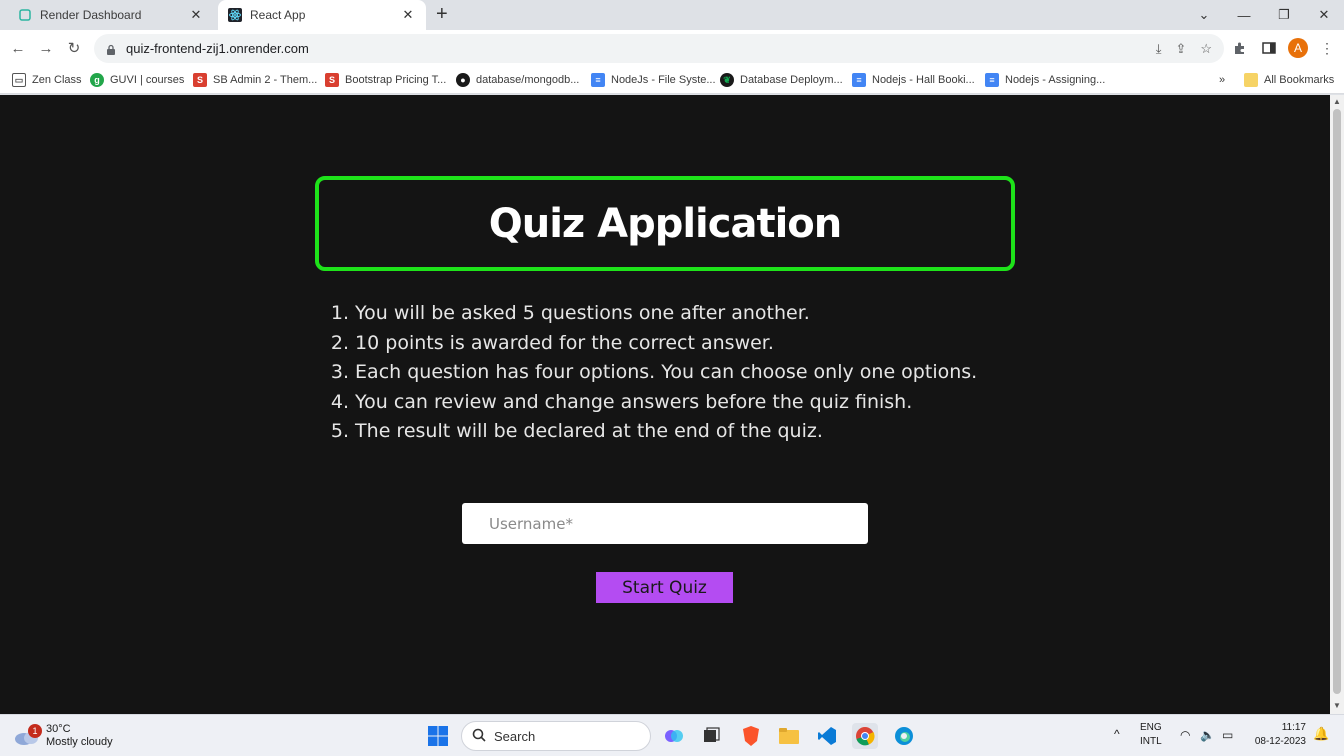  Describe the element at coordinates (1207, 735) in the screenshot. I see `volume-icon: 🔈` at that location.